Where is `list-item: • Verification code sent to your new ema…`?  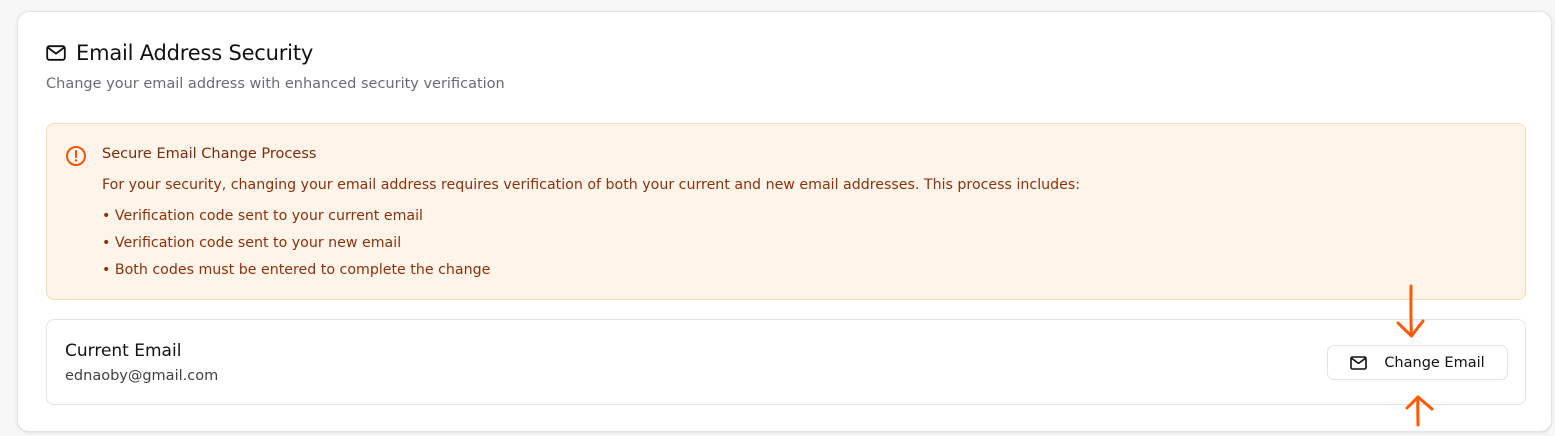 list-item: • Verification code sent to your new ema… is located at coordinates (252, 243).